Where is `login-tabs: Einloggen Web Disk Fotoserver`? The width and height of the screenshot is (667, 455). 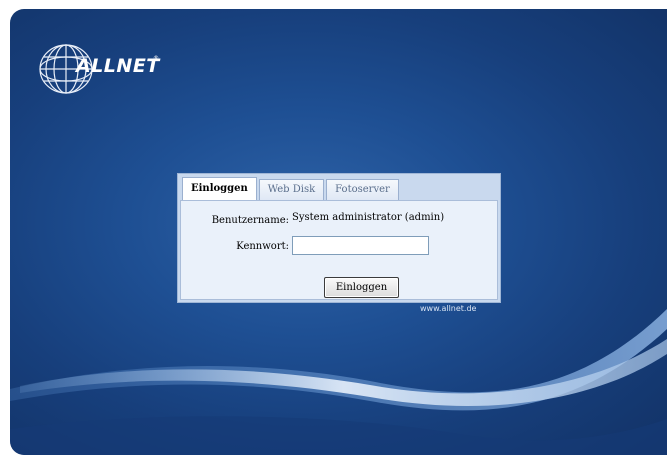
login-tabs: Einloggen Web Disk Fotoserver is located at coordinates (291, 188).